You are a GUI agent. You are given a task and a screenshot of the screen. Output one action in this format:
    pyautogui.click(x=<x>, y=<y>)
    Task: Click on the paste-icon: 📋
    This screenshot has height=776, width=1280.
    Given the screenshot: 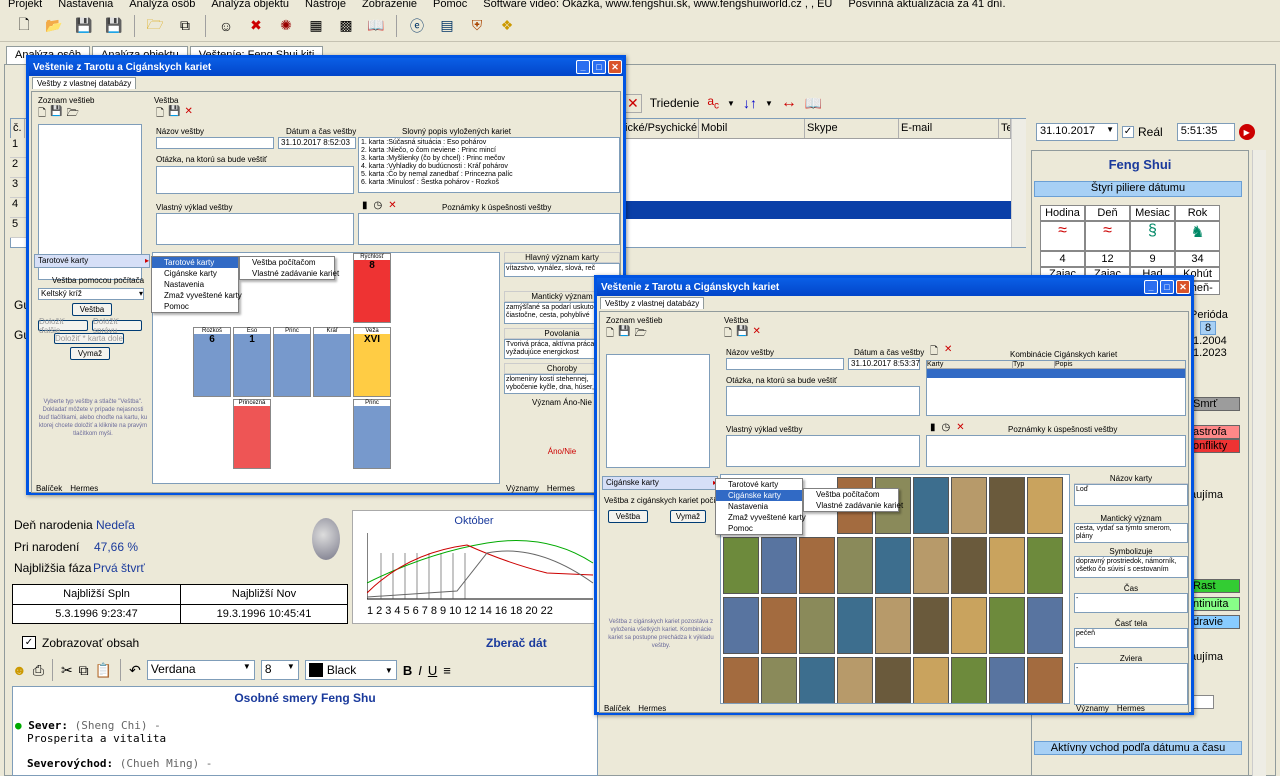 What is the action you would take?
    pyautogui.click(x=103, y=670)
    